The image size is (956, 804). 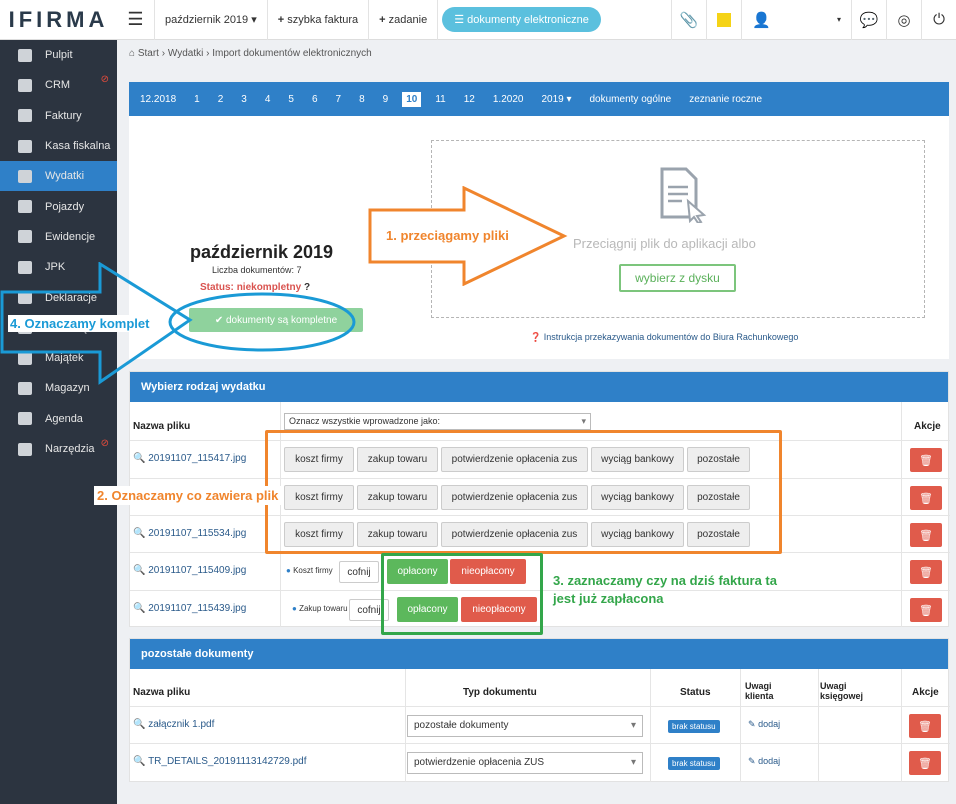 What do you see at coordinates (539, 654) in the screenshot?
I see `other-docs-heading: pozostałe dokumenty` at bounding box center [539, 654].